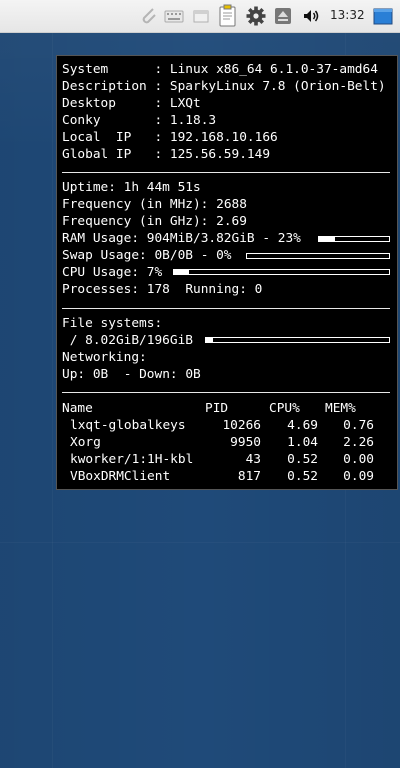 The image size is (400, 768). Describe the element at coordinates (131, 103) in the screenshot. I see `desktop-row: Desktop : LXQt` at that location.